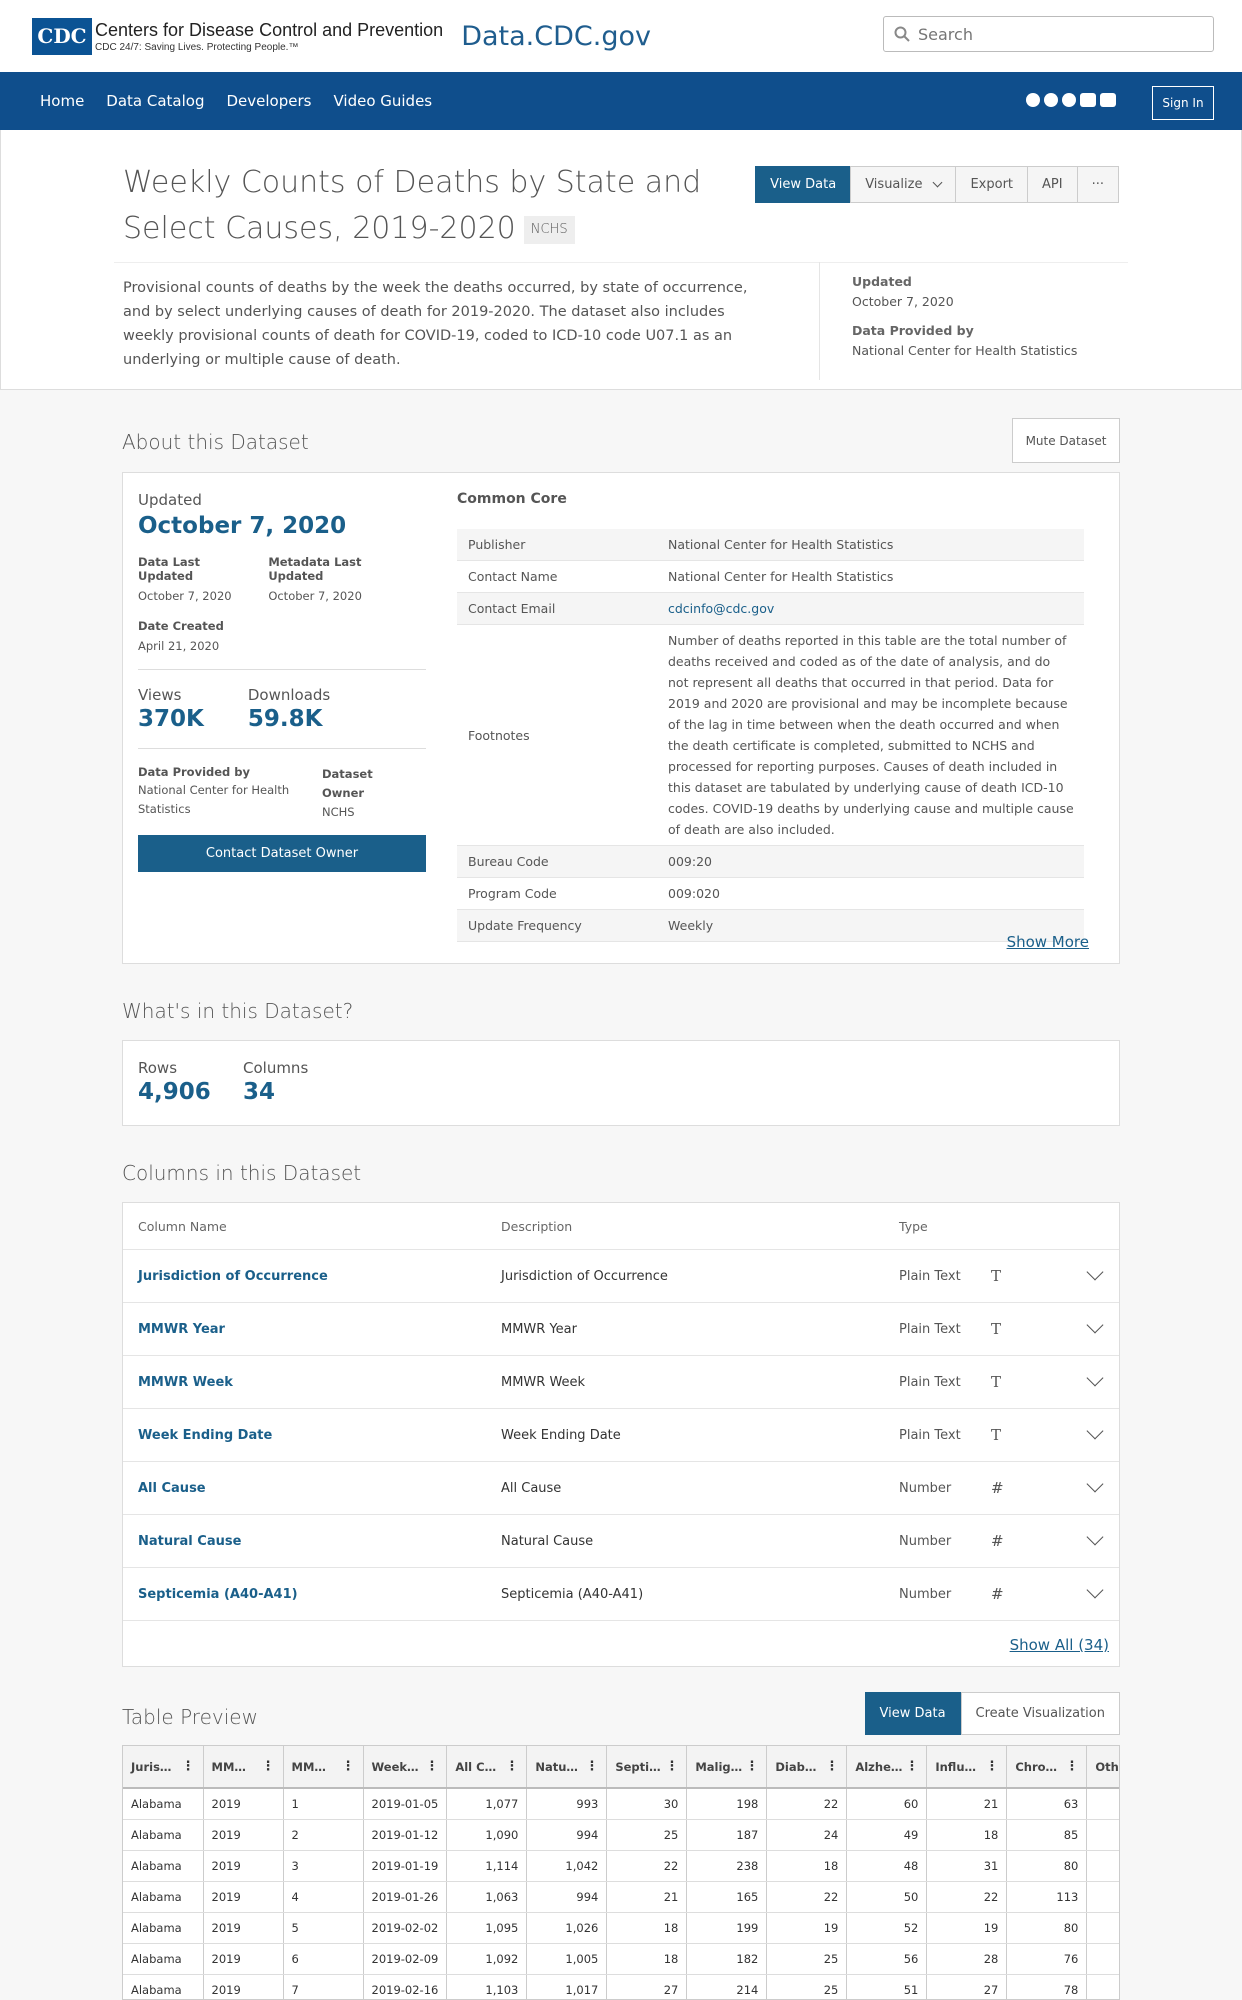 This screenshot has height=2000, width=1242. What do you see at coordinates (567, 1986) in the screenshot?
I see `table-cell: 1,017` at bounding box center [567, 1986].